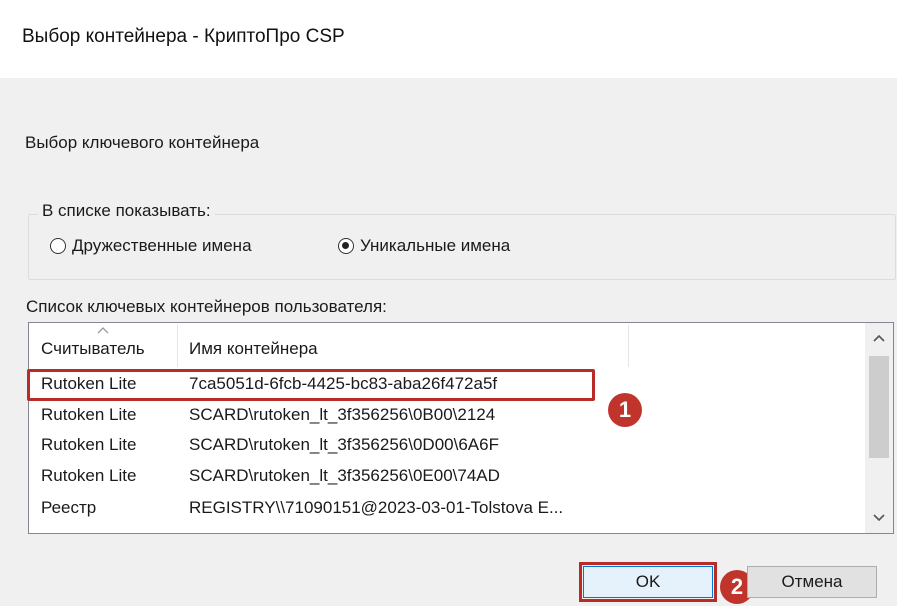 This screenshot has width=897, height=606. What do you see at coordinates (126, 211) in the screenshot?
I see `show-options-legend: В списке показывать:` at bounding box center [126, 211].